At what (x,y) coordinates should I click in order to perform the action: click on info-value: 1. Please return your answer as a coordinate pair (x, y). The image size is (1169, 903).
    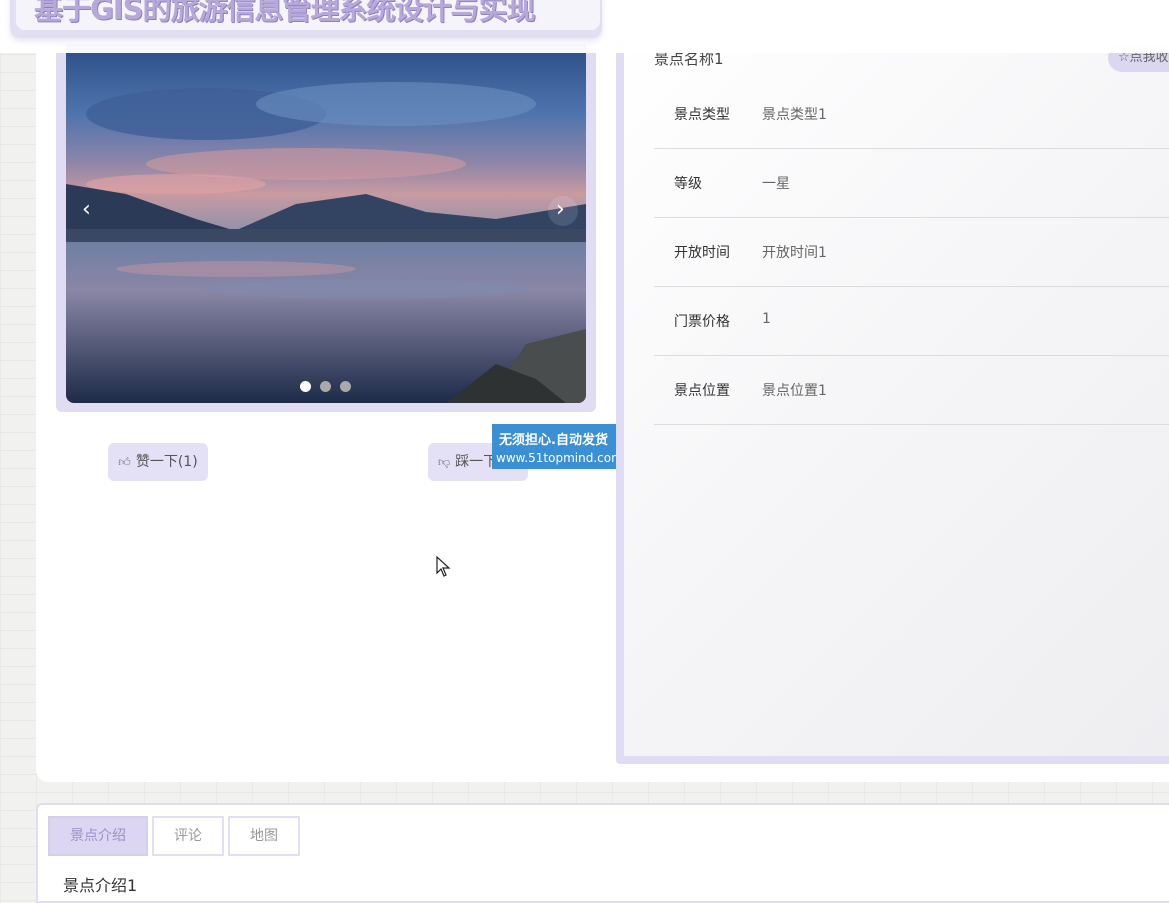
    Looking at the image, I should click on (766, 319).